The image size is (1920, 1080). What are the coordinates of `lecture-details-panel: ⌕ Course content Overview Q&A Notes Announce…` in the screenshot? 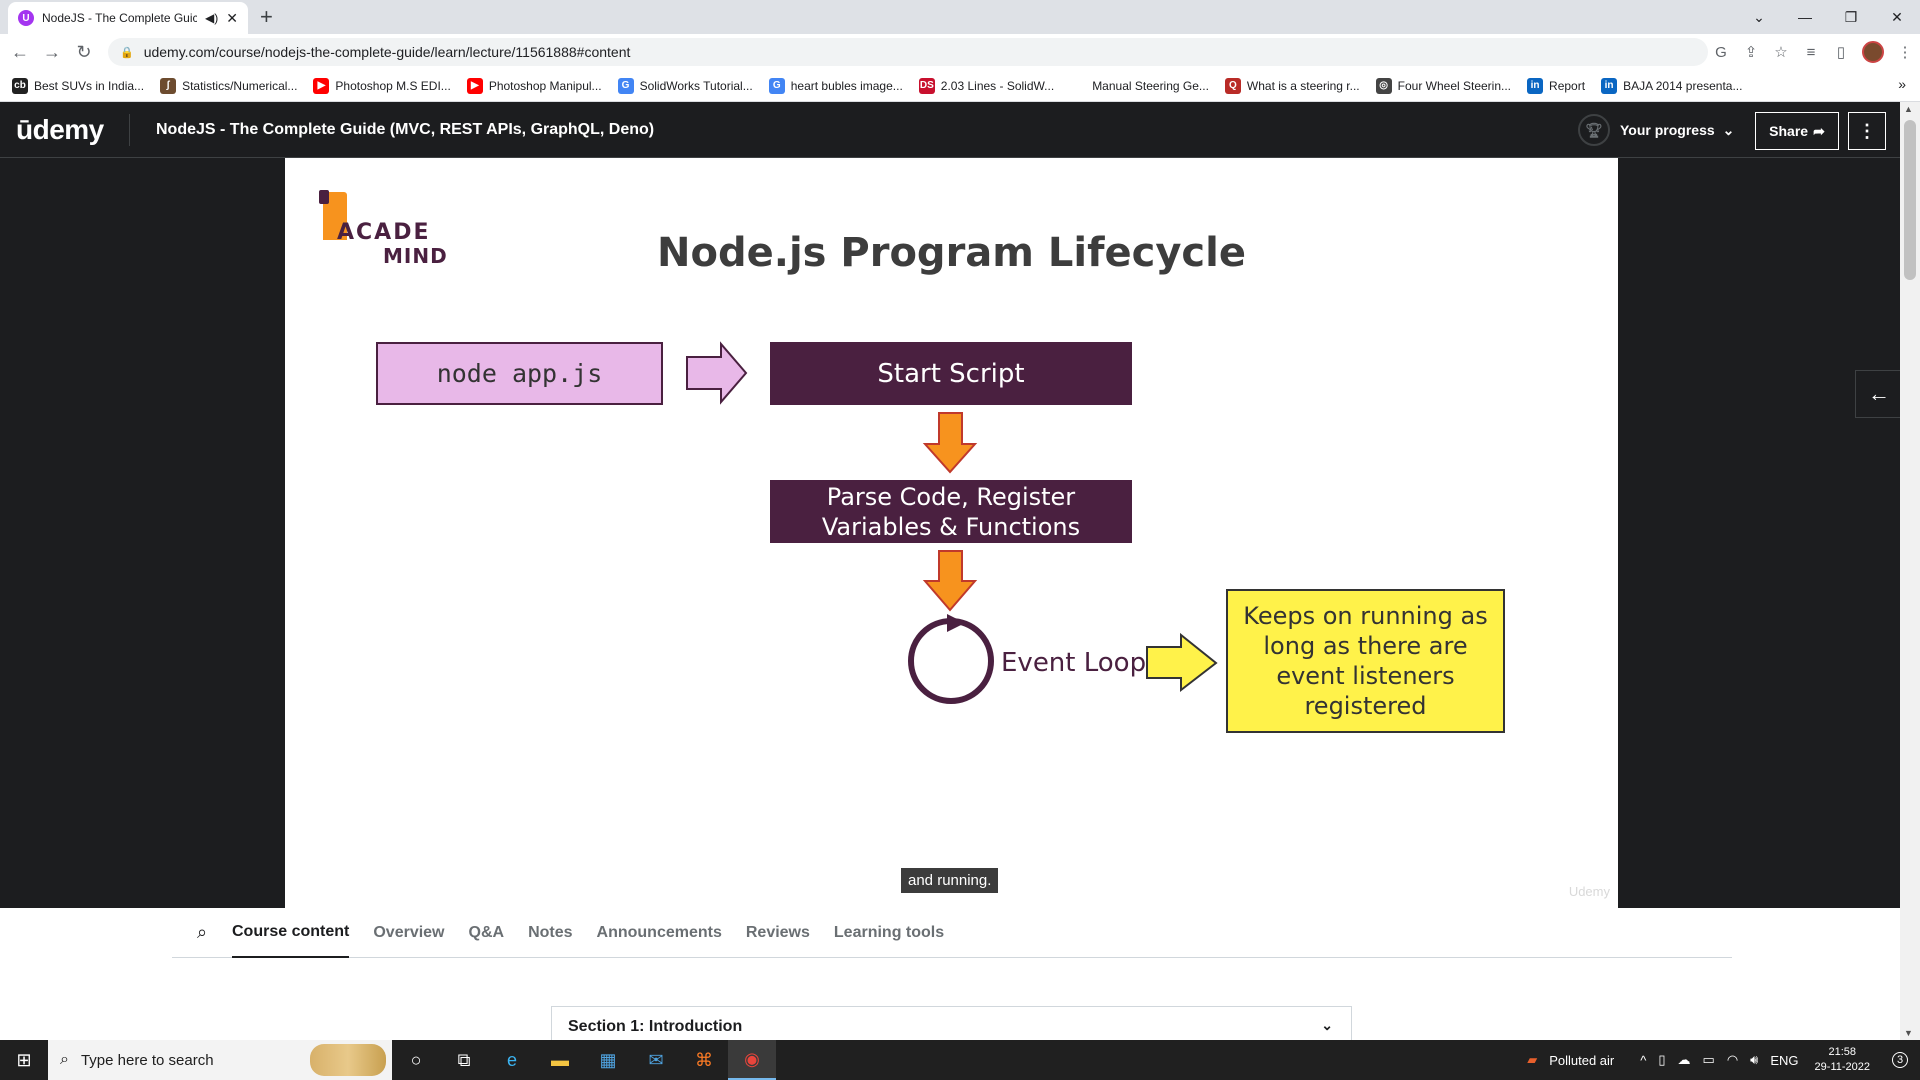 It's located at (950, 977).